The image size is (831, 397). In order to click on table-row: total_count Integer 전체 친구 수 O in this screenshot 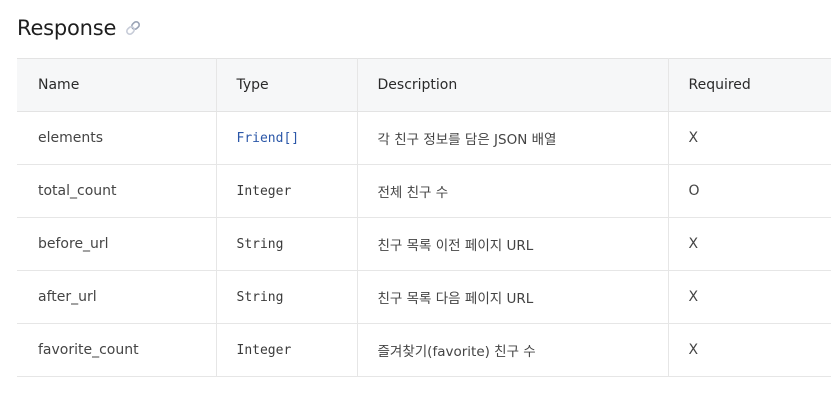, I will do `click(424, 191)`.